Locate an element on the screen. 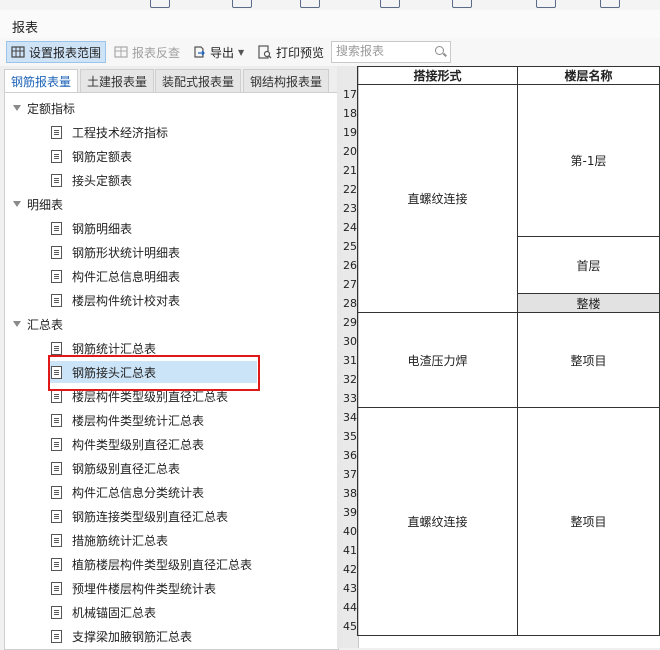 Image resolution: width=660 pixels, height=650 pixels. tab-rebar-report: 钢筋报表量 is located at coordinates (41, 81).